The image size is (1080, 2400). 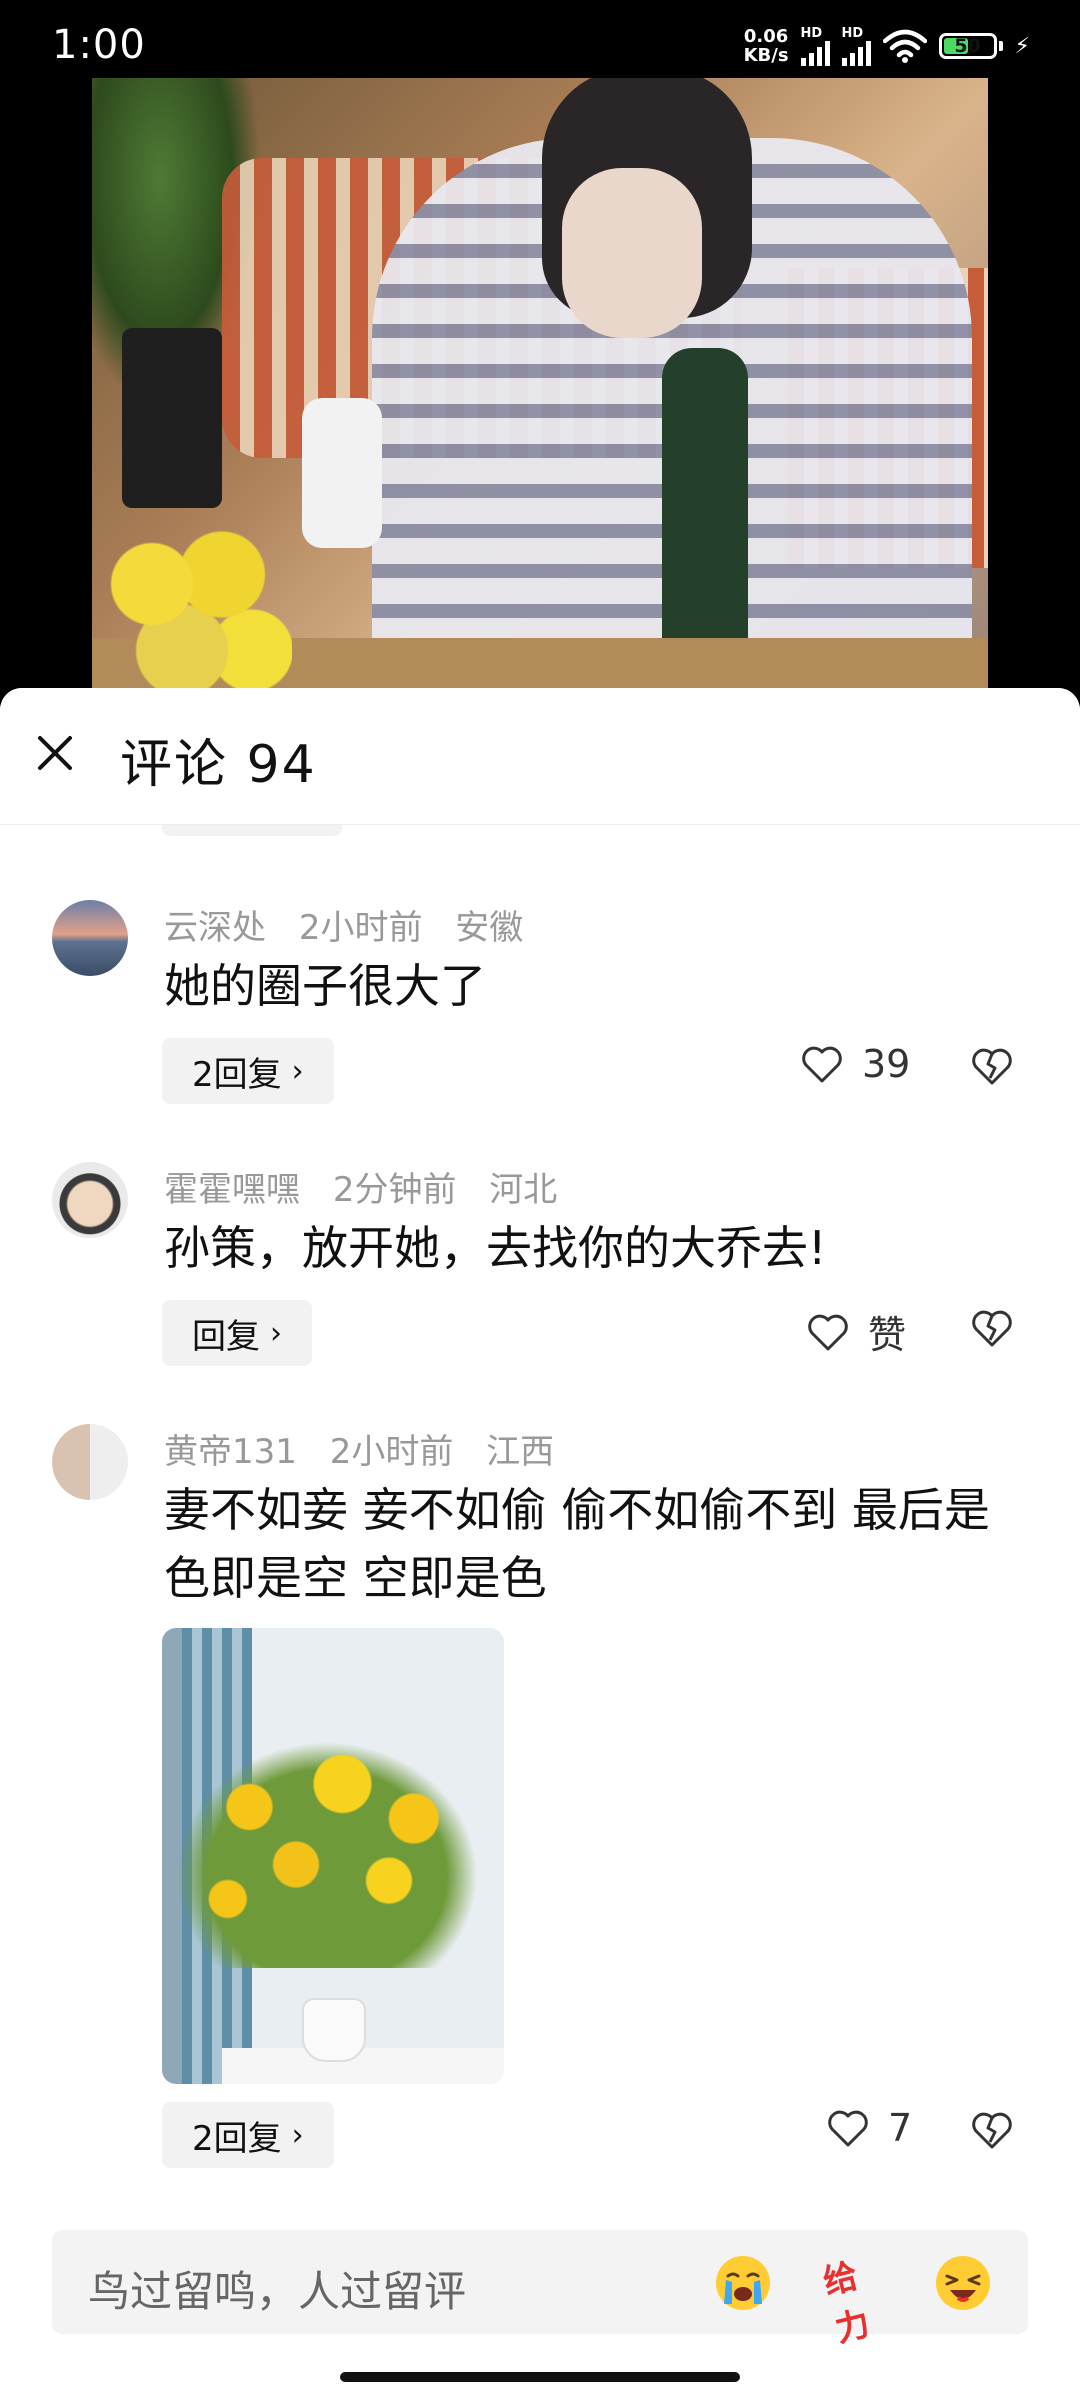 I want to click on comment-meta: 黄帝131 2小时前 江西, so click(x=370, y=1448).